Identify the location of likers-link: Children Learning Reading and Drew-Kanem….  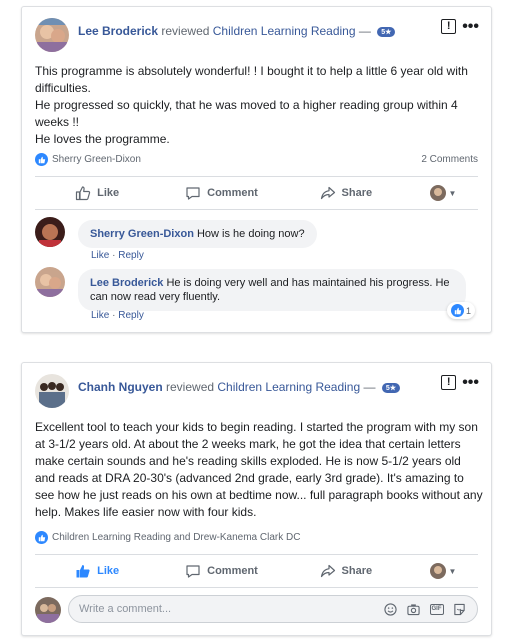
(167, 537).